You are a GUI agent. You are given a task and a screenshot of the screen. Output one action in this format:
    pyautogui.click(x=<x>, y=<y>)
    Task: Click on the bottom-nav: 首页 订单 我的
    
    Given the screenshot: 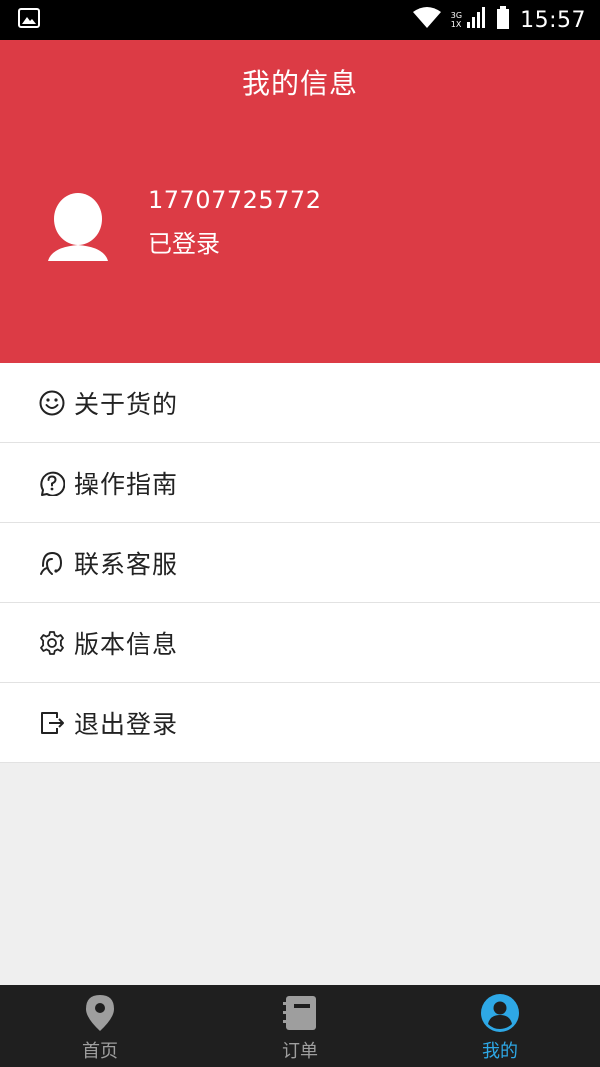 What is the action you would take?
    pyautogui.click(x=300, y=1026)
    